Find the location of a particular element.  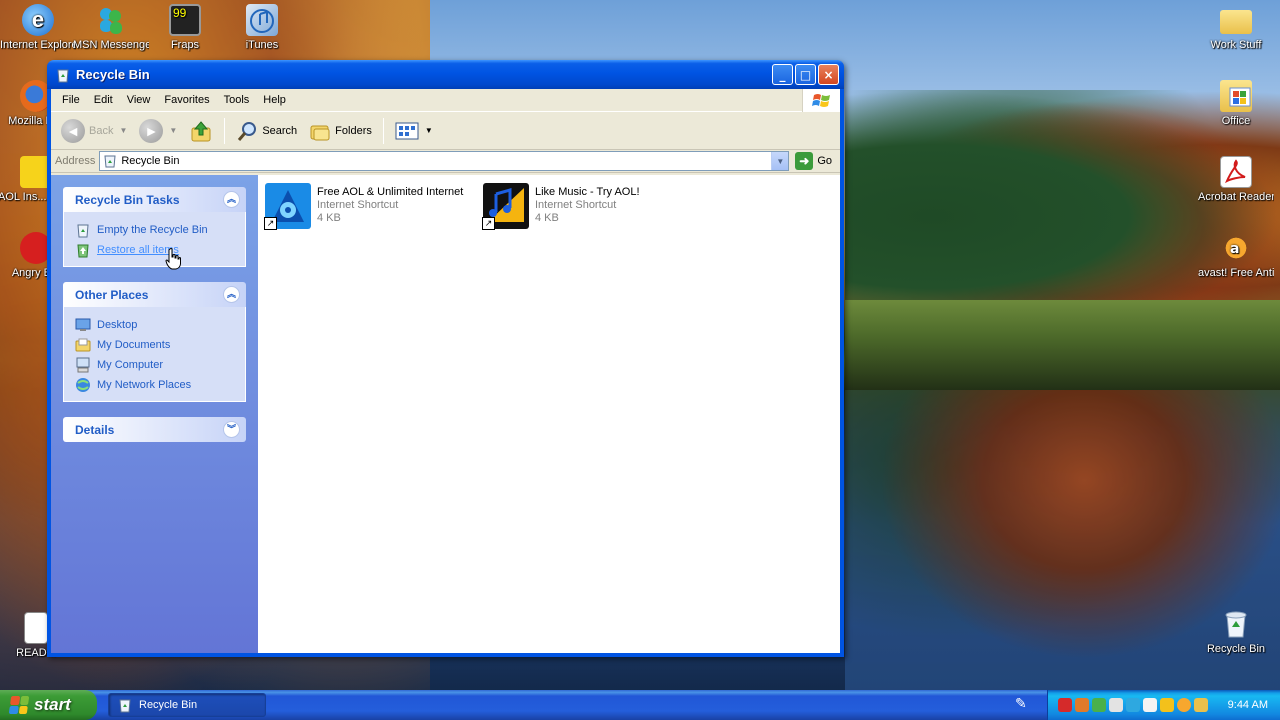

desktop-icon-fraps: 99 Fraps is located at coordinates (185, 28).